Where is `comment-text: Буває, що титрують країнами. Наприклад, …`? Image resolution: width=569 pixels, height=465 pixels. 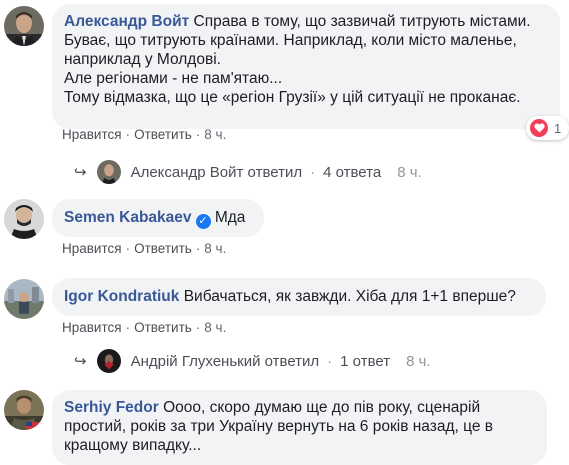 comment-text: Буває, що титрують країнами. Наприклад, … is located at coordinates (290, 40).